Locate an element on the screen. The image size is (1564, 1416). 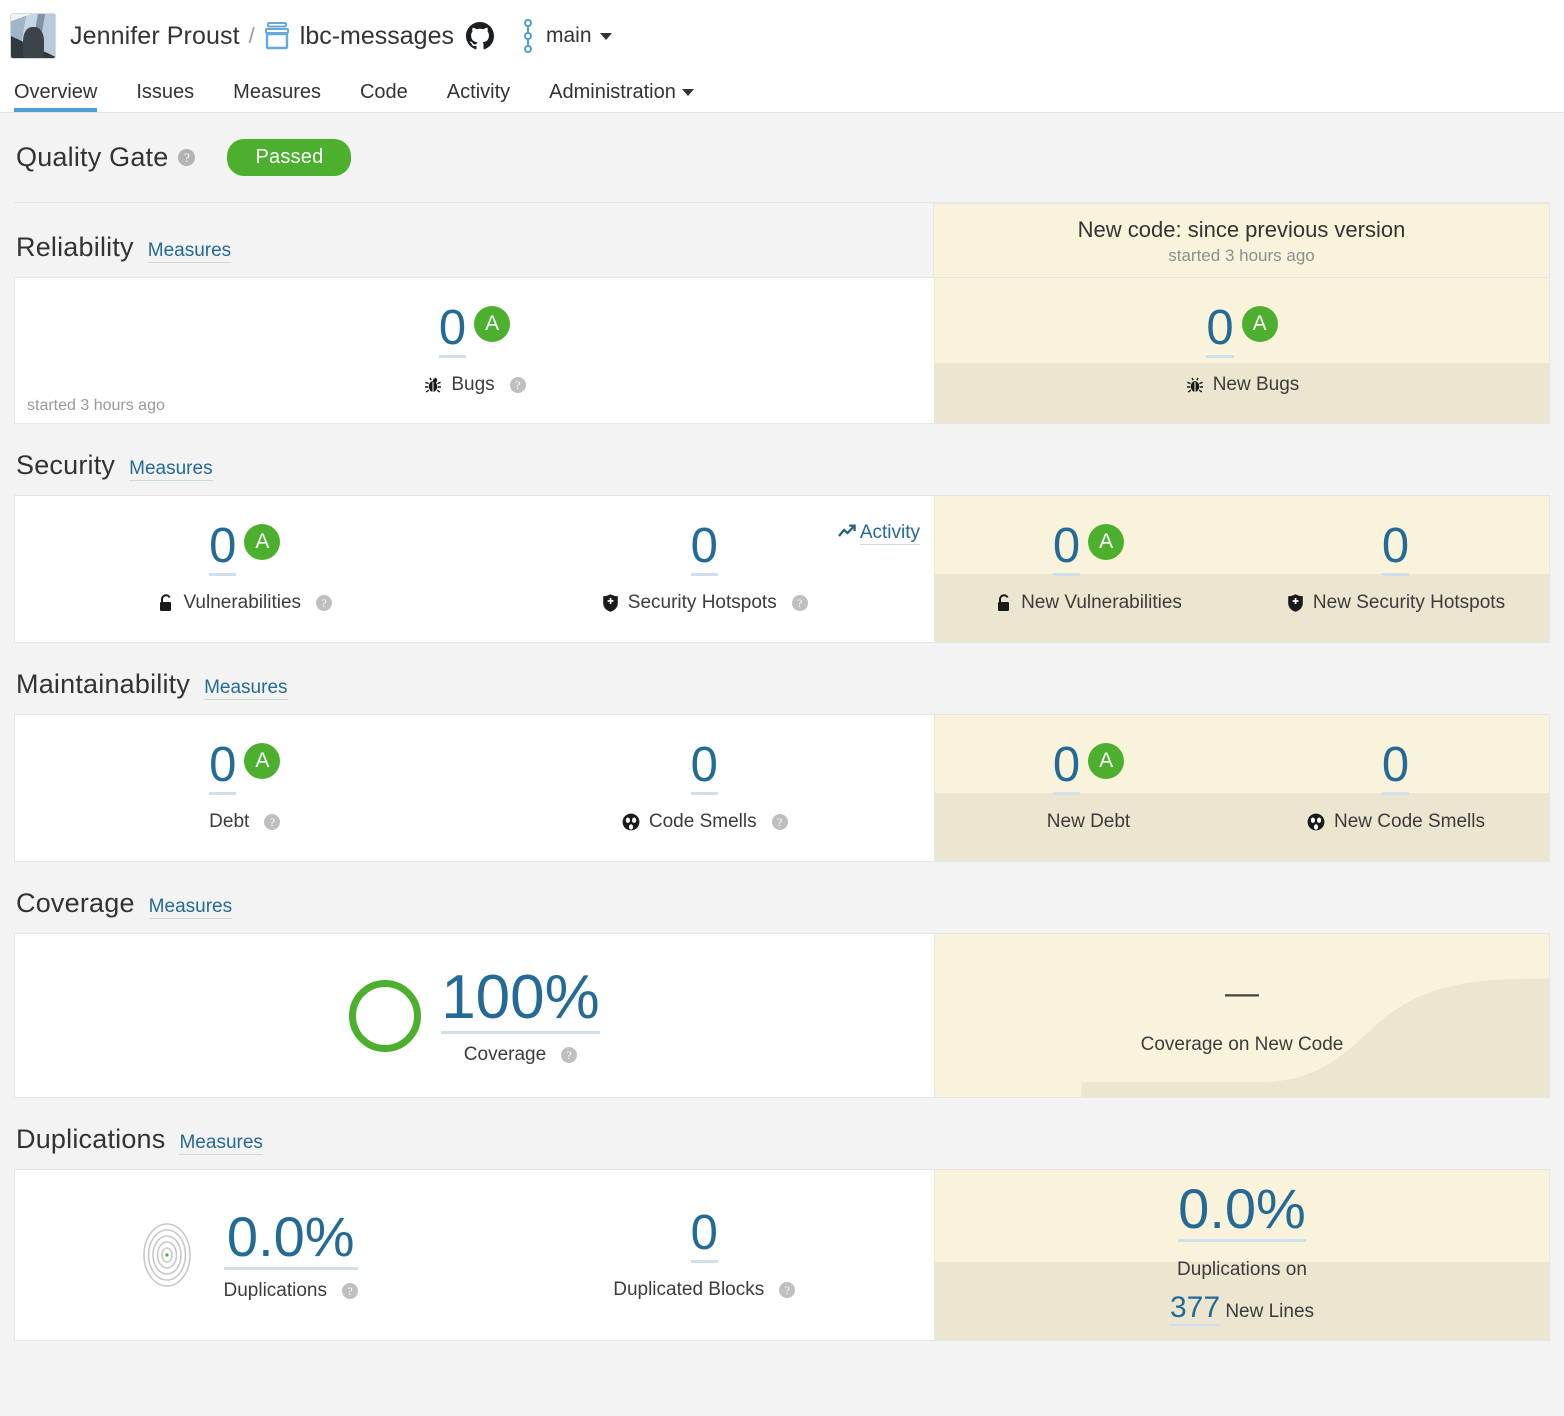
coverage-measures-link: Measures is located at coordinates (190, 907).